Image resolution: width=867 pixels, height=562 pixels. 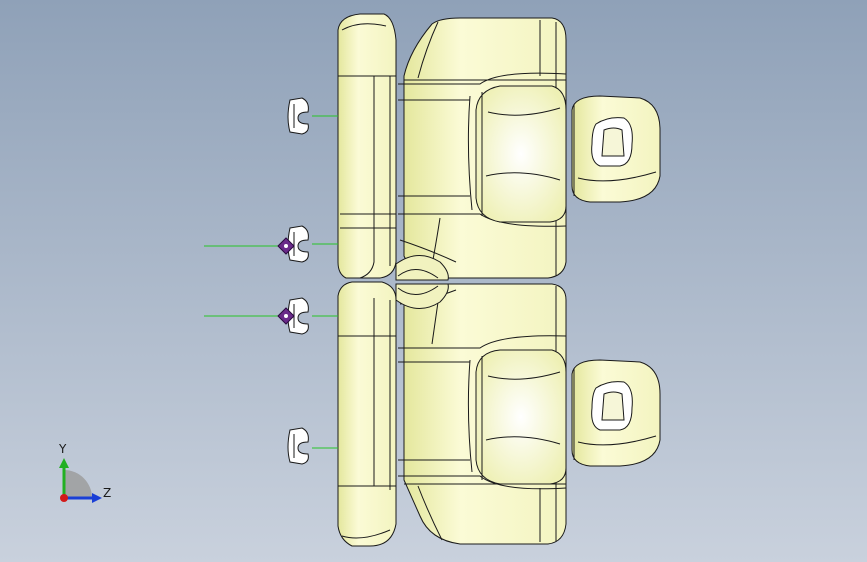 I want to click on upper-seat-center-pad, so click(x=521, y=154).